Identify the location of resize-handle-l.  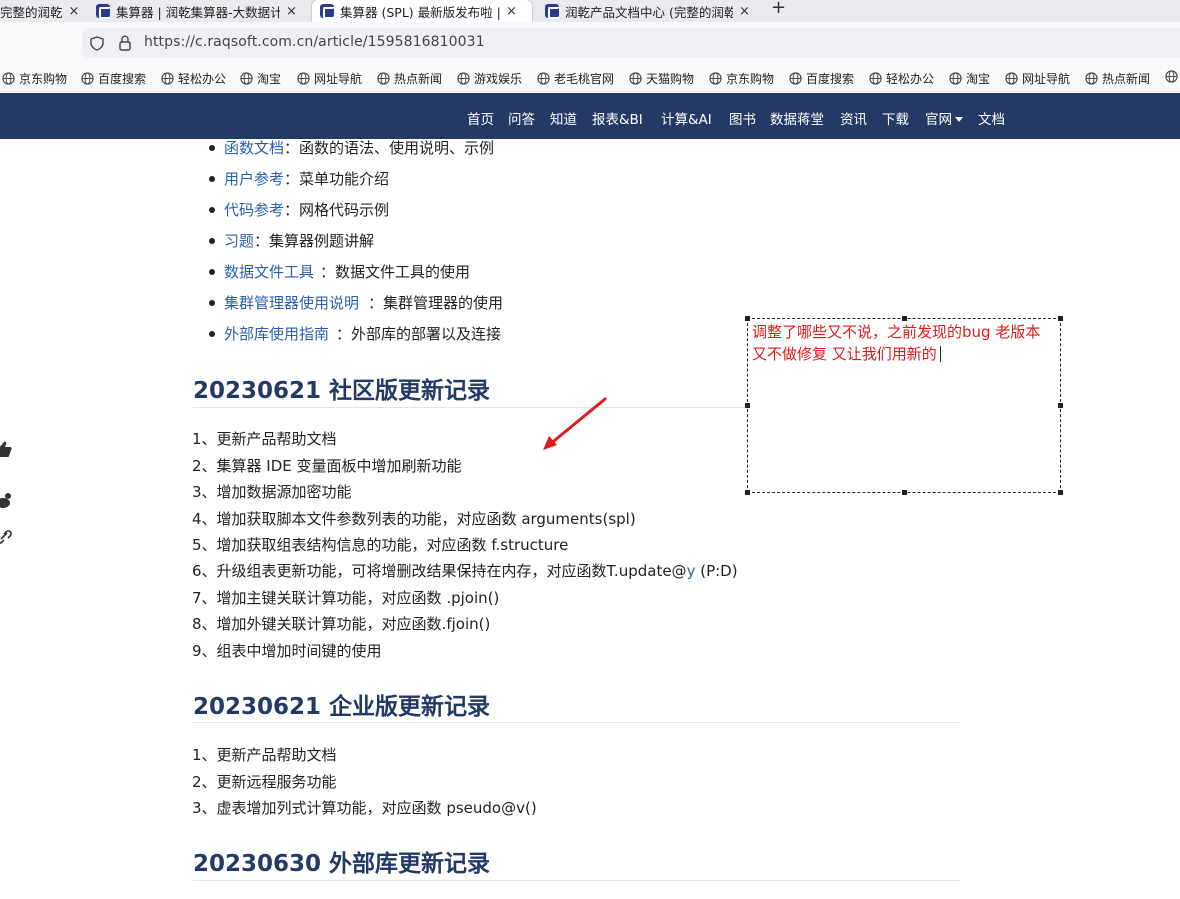
(747, 405).